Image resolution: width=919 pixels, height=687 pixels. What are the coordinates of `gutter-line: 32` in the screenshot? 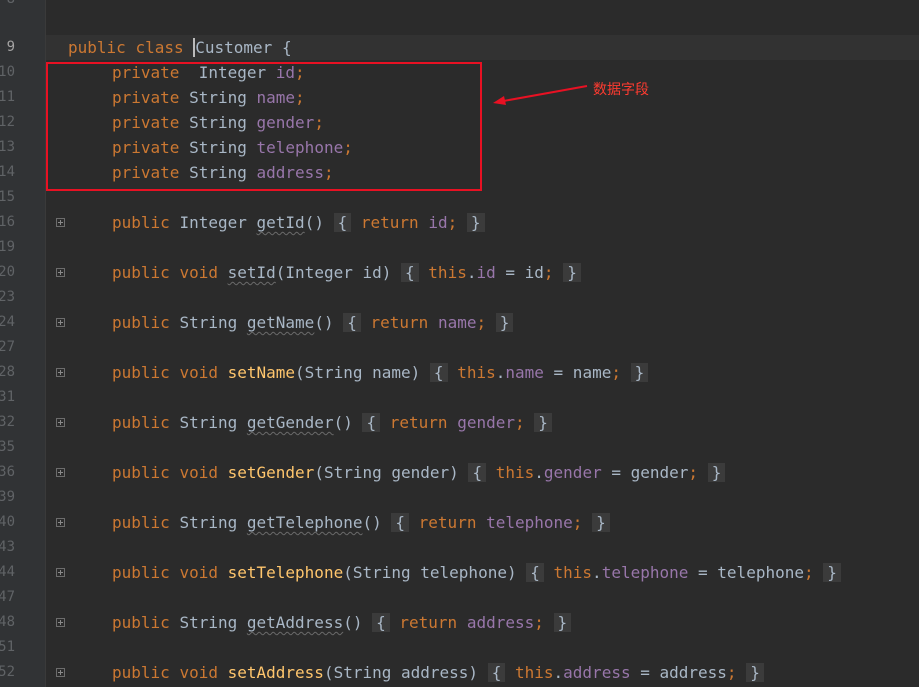 It's located at (22, 422).